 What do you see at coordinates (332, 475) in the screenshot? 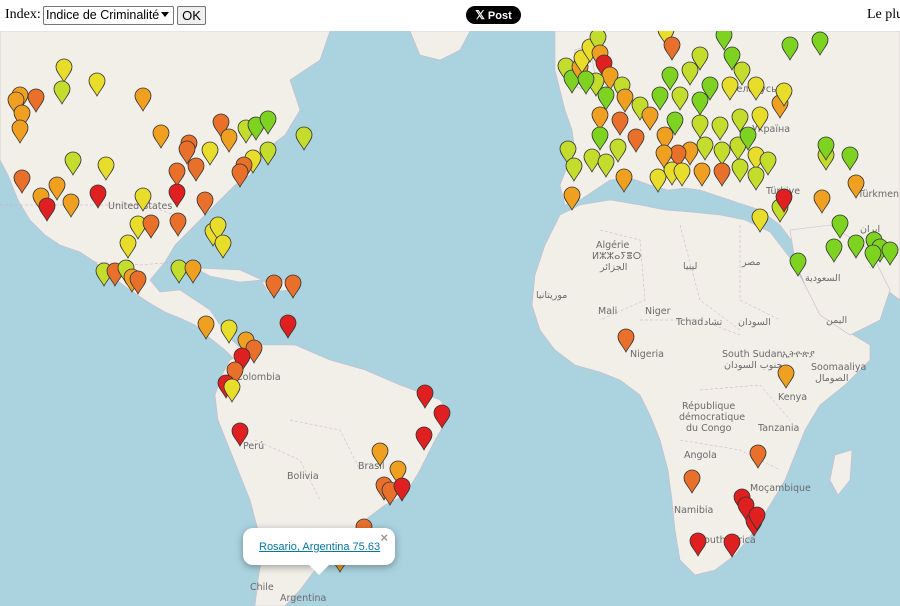
I see `land-south-america` at bounding box center [332, 475].